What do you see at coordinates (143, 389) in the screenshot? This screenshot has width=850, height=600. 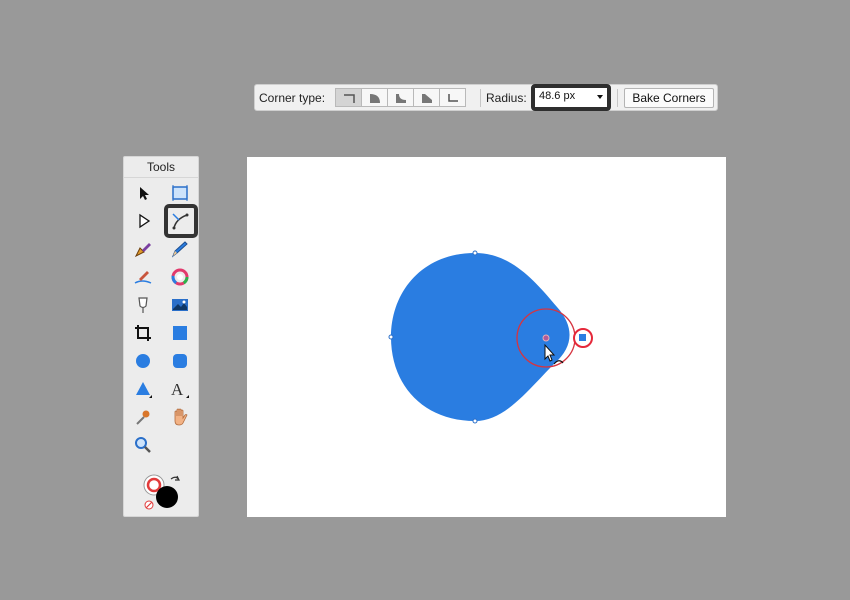 I see `triangle-tool-icon` at bounding box center [143, 389].